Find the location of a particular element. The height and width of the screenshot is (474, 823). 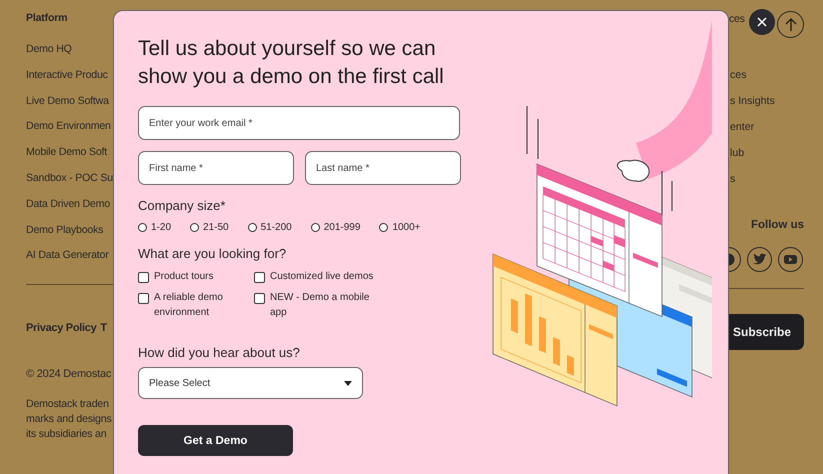

copyright-text: © 2024 Demostac is located at coordinates (69, 374).